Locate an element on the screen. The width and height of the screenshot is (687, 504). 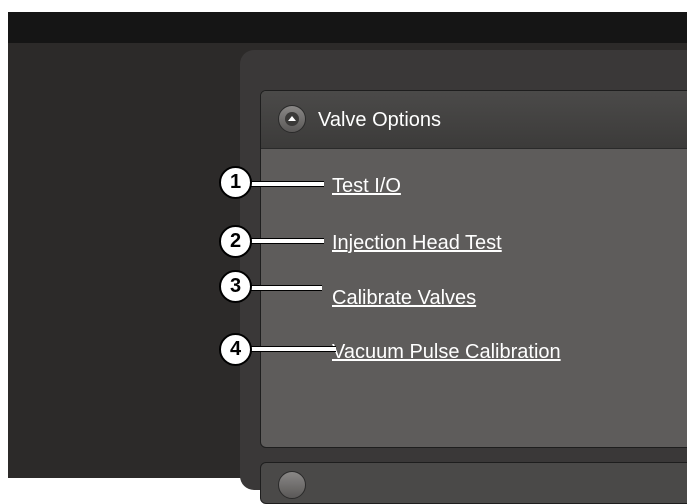
callout-2-leader is located at coordinates (285, 241).